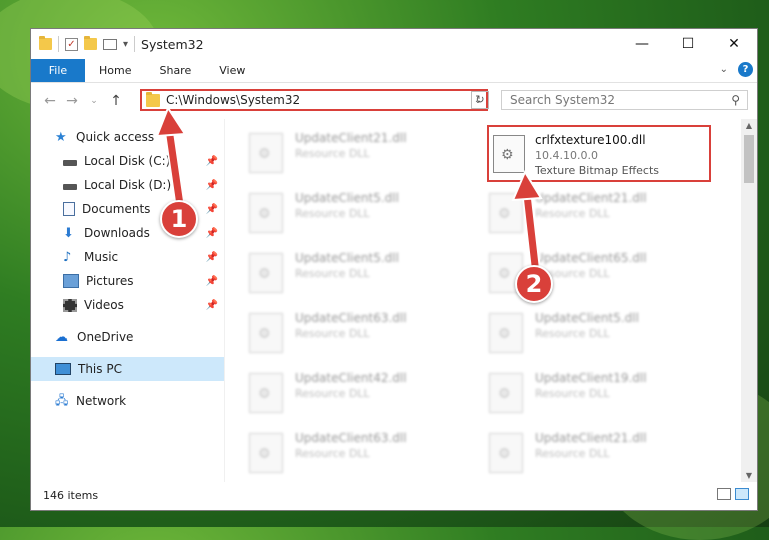 The height and width of the screenshot is (540, 769). I want to click on sidebar-item-onedrive: ☁ OneDrive, so click(127, 337).